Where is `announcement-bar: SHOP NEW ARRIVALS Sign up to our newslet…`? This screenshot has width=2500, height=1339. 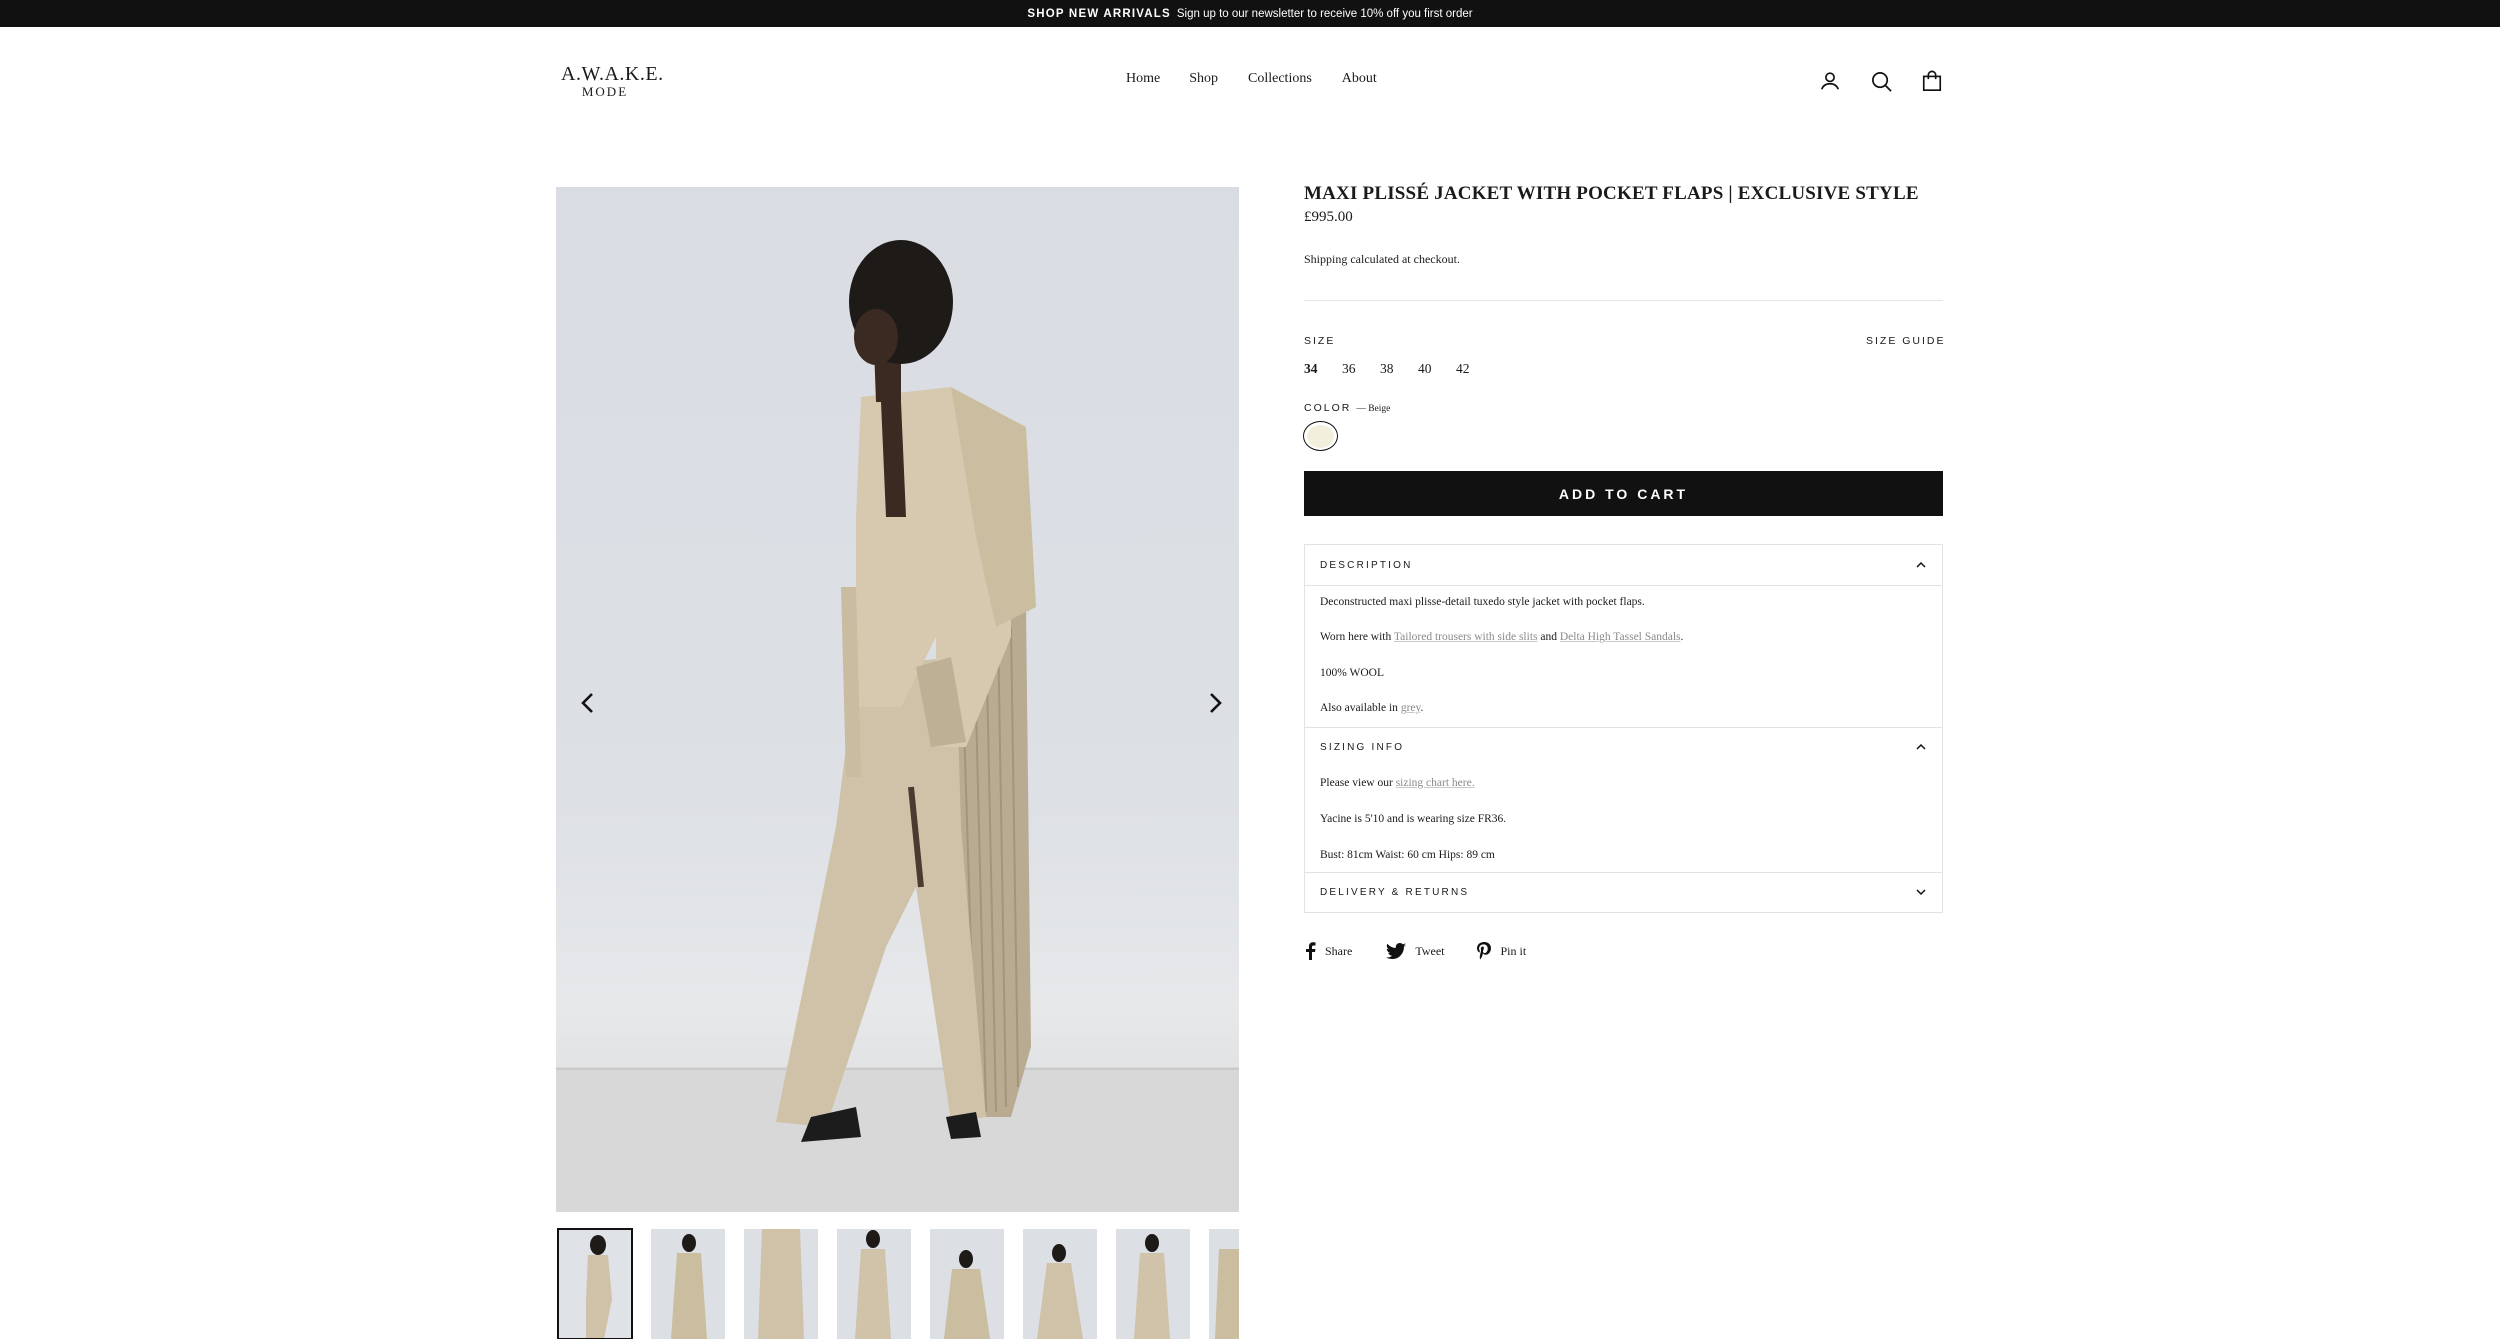 announcement-bar: SHOP NEW ARRIVALS Sign up to our newslet… is located at coordinates (1250, 13).